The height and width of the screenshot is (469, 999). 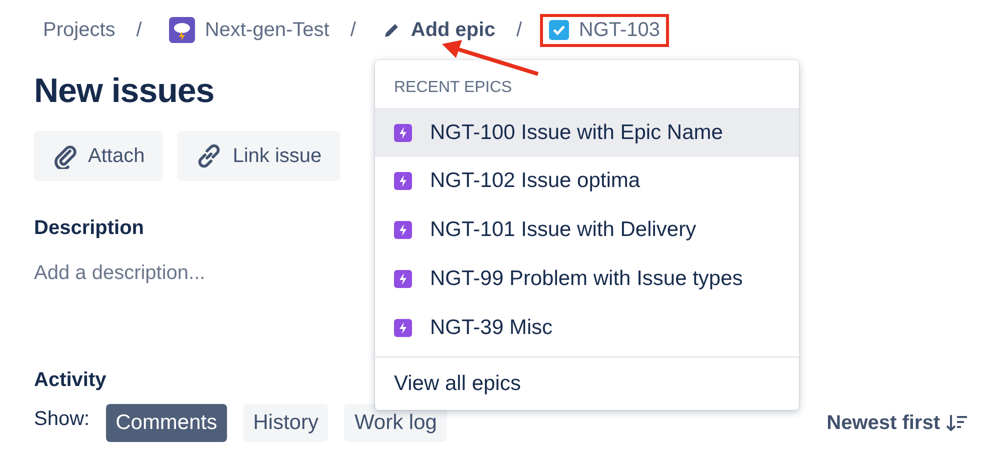 I want to click on epic-menu-item: NGT-100 Issue with Epic Name, so click(x=587, y=132).